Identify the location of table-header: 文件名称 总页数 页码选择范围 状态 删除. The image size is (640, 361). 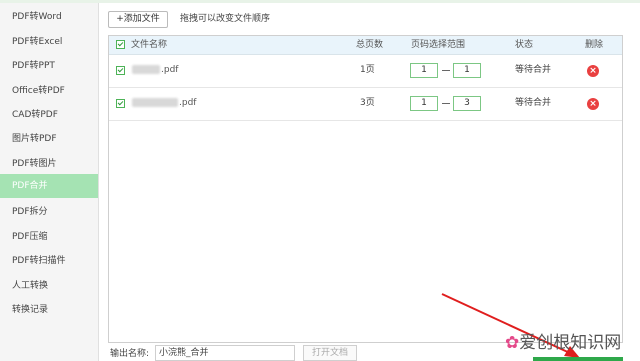
(365, 45).